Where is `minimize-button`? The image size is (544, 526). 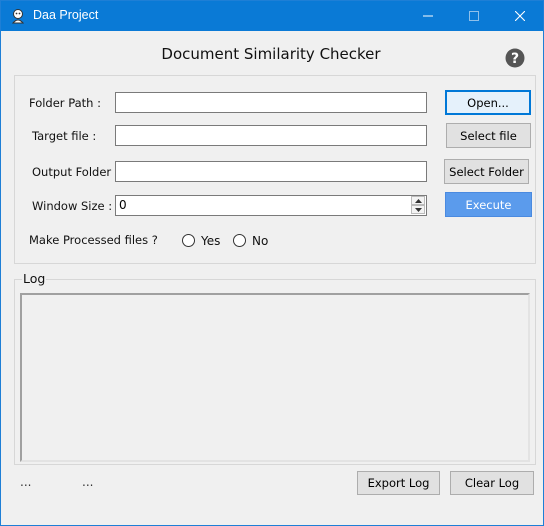 minimize-button is located at coordinates (428, 16).